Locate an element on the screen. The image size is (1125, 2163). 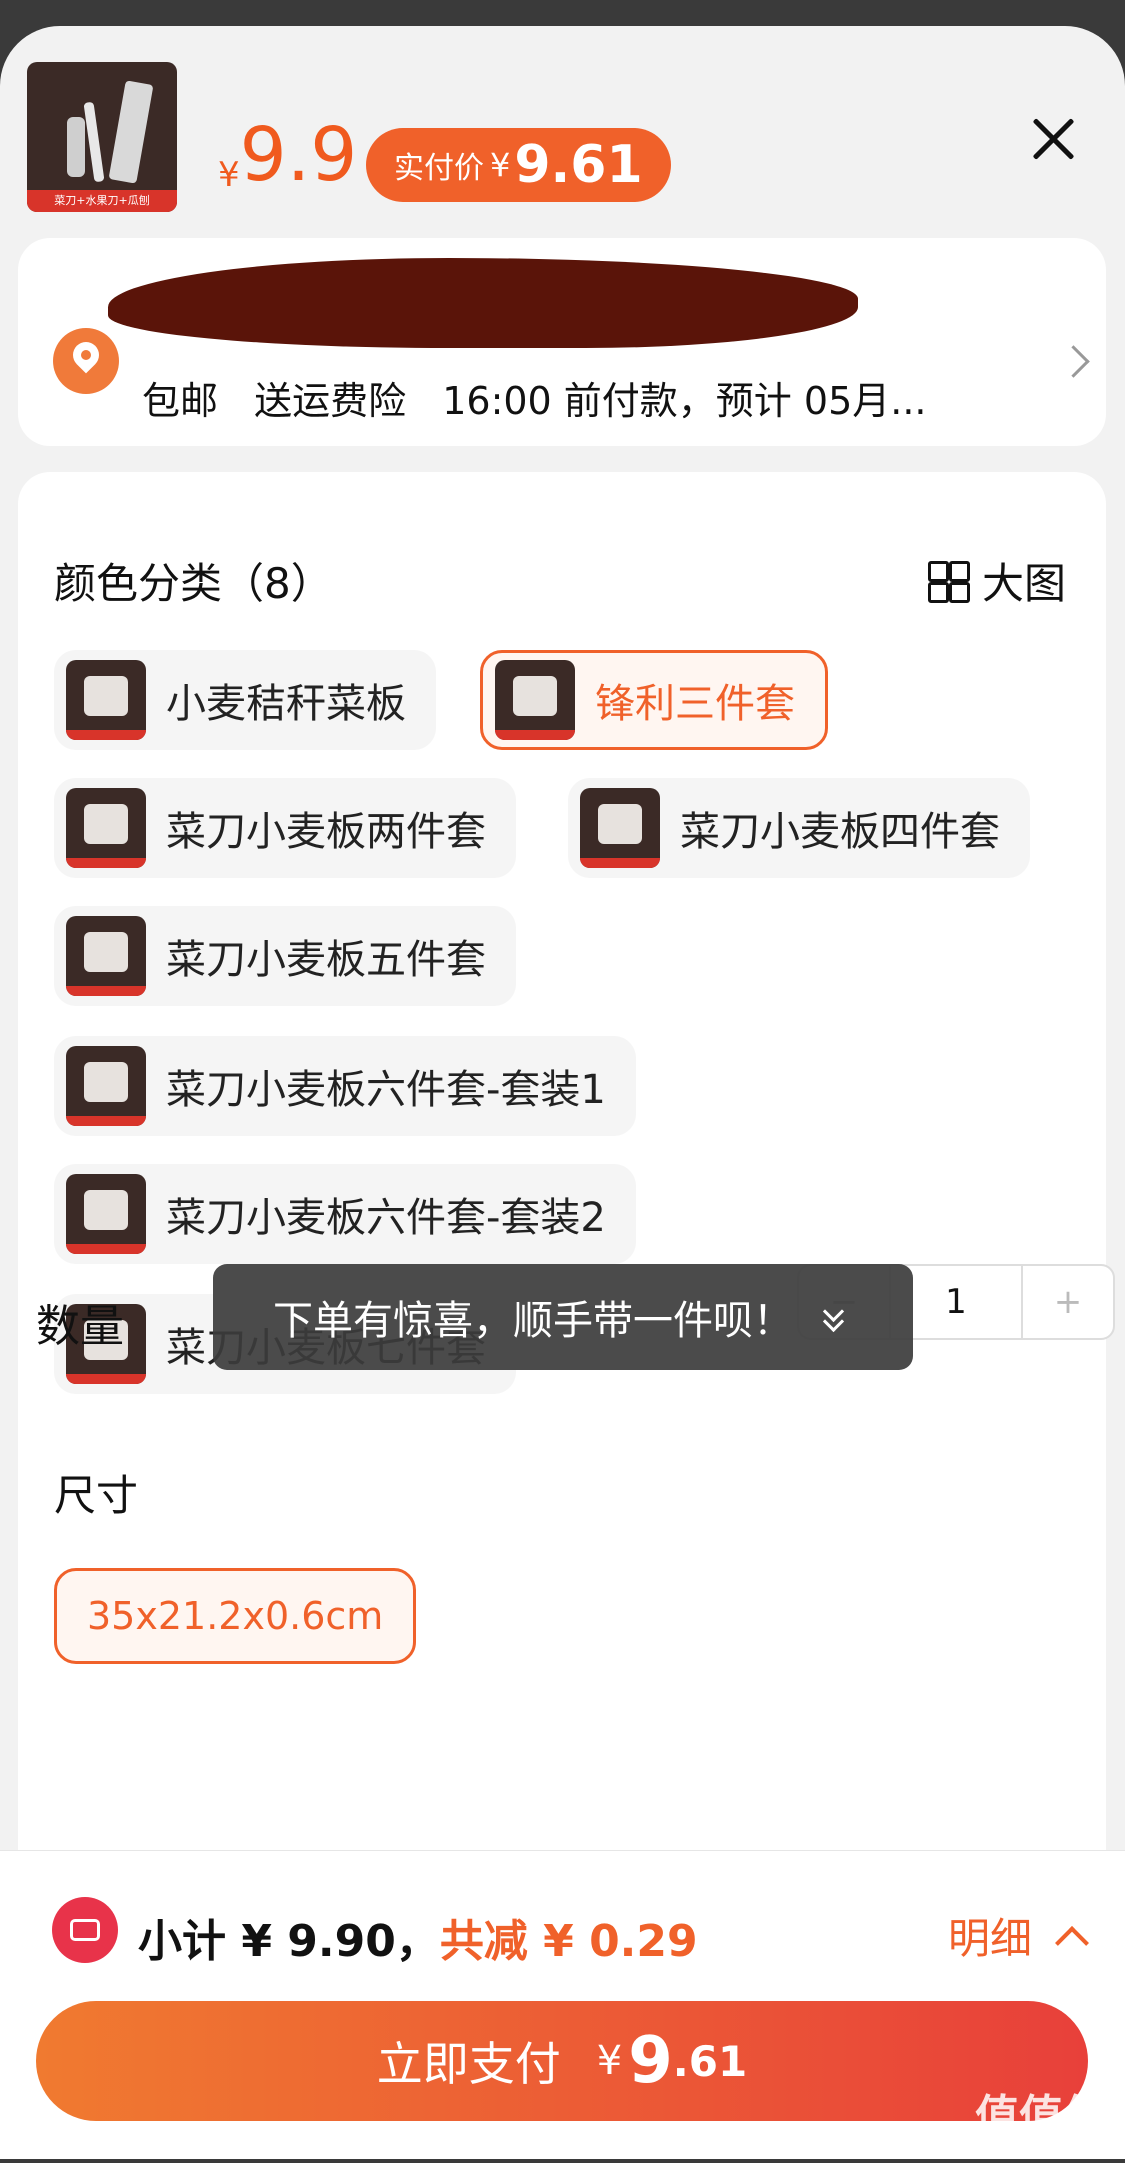
big-image-button: 大图 is located at coordinates (997, 580).